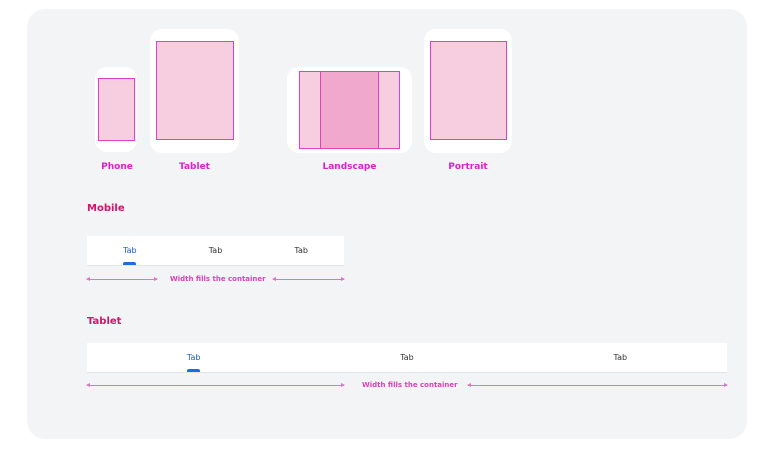 This screenshot has width=775, height=457. What do you see at coordinates (726, 385) in the screenshot?
I see `tablet-measure-arrow-right-icon` at bounding box center [726, 385].